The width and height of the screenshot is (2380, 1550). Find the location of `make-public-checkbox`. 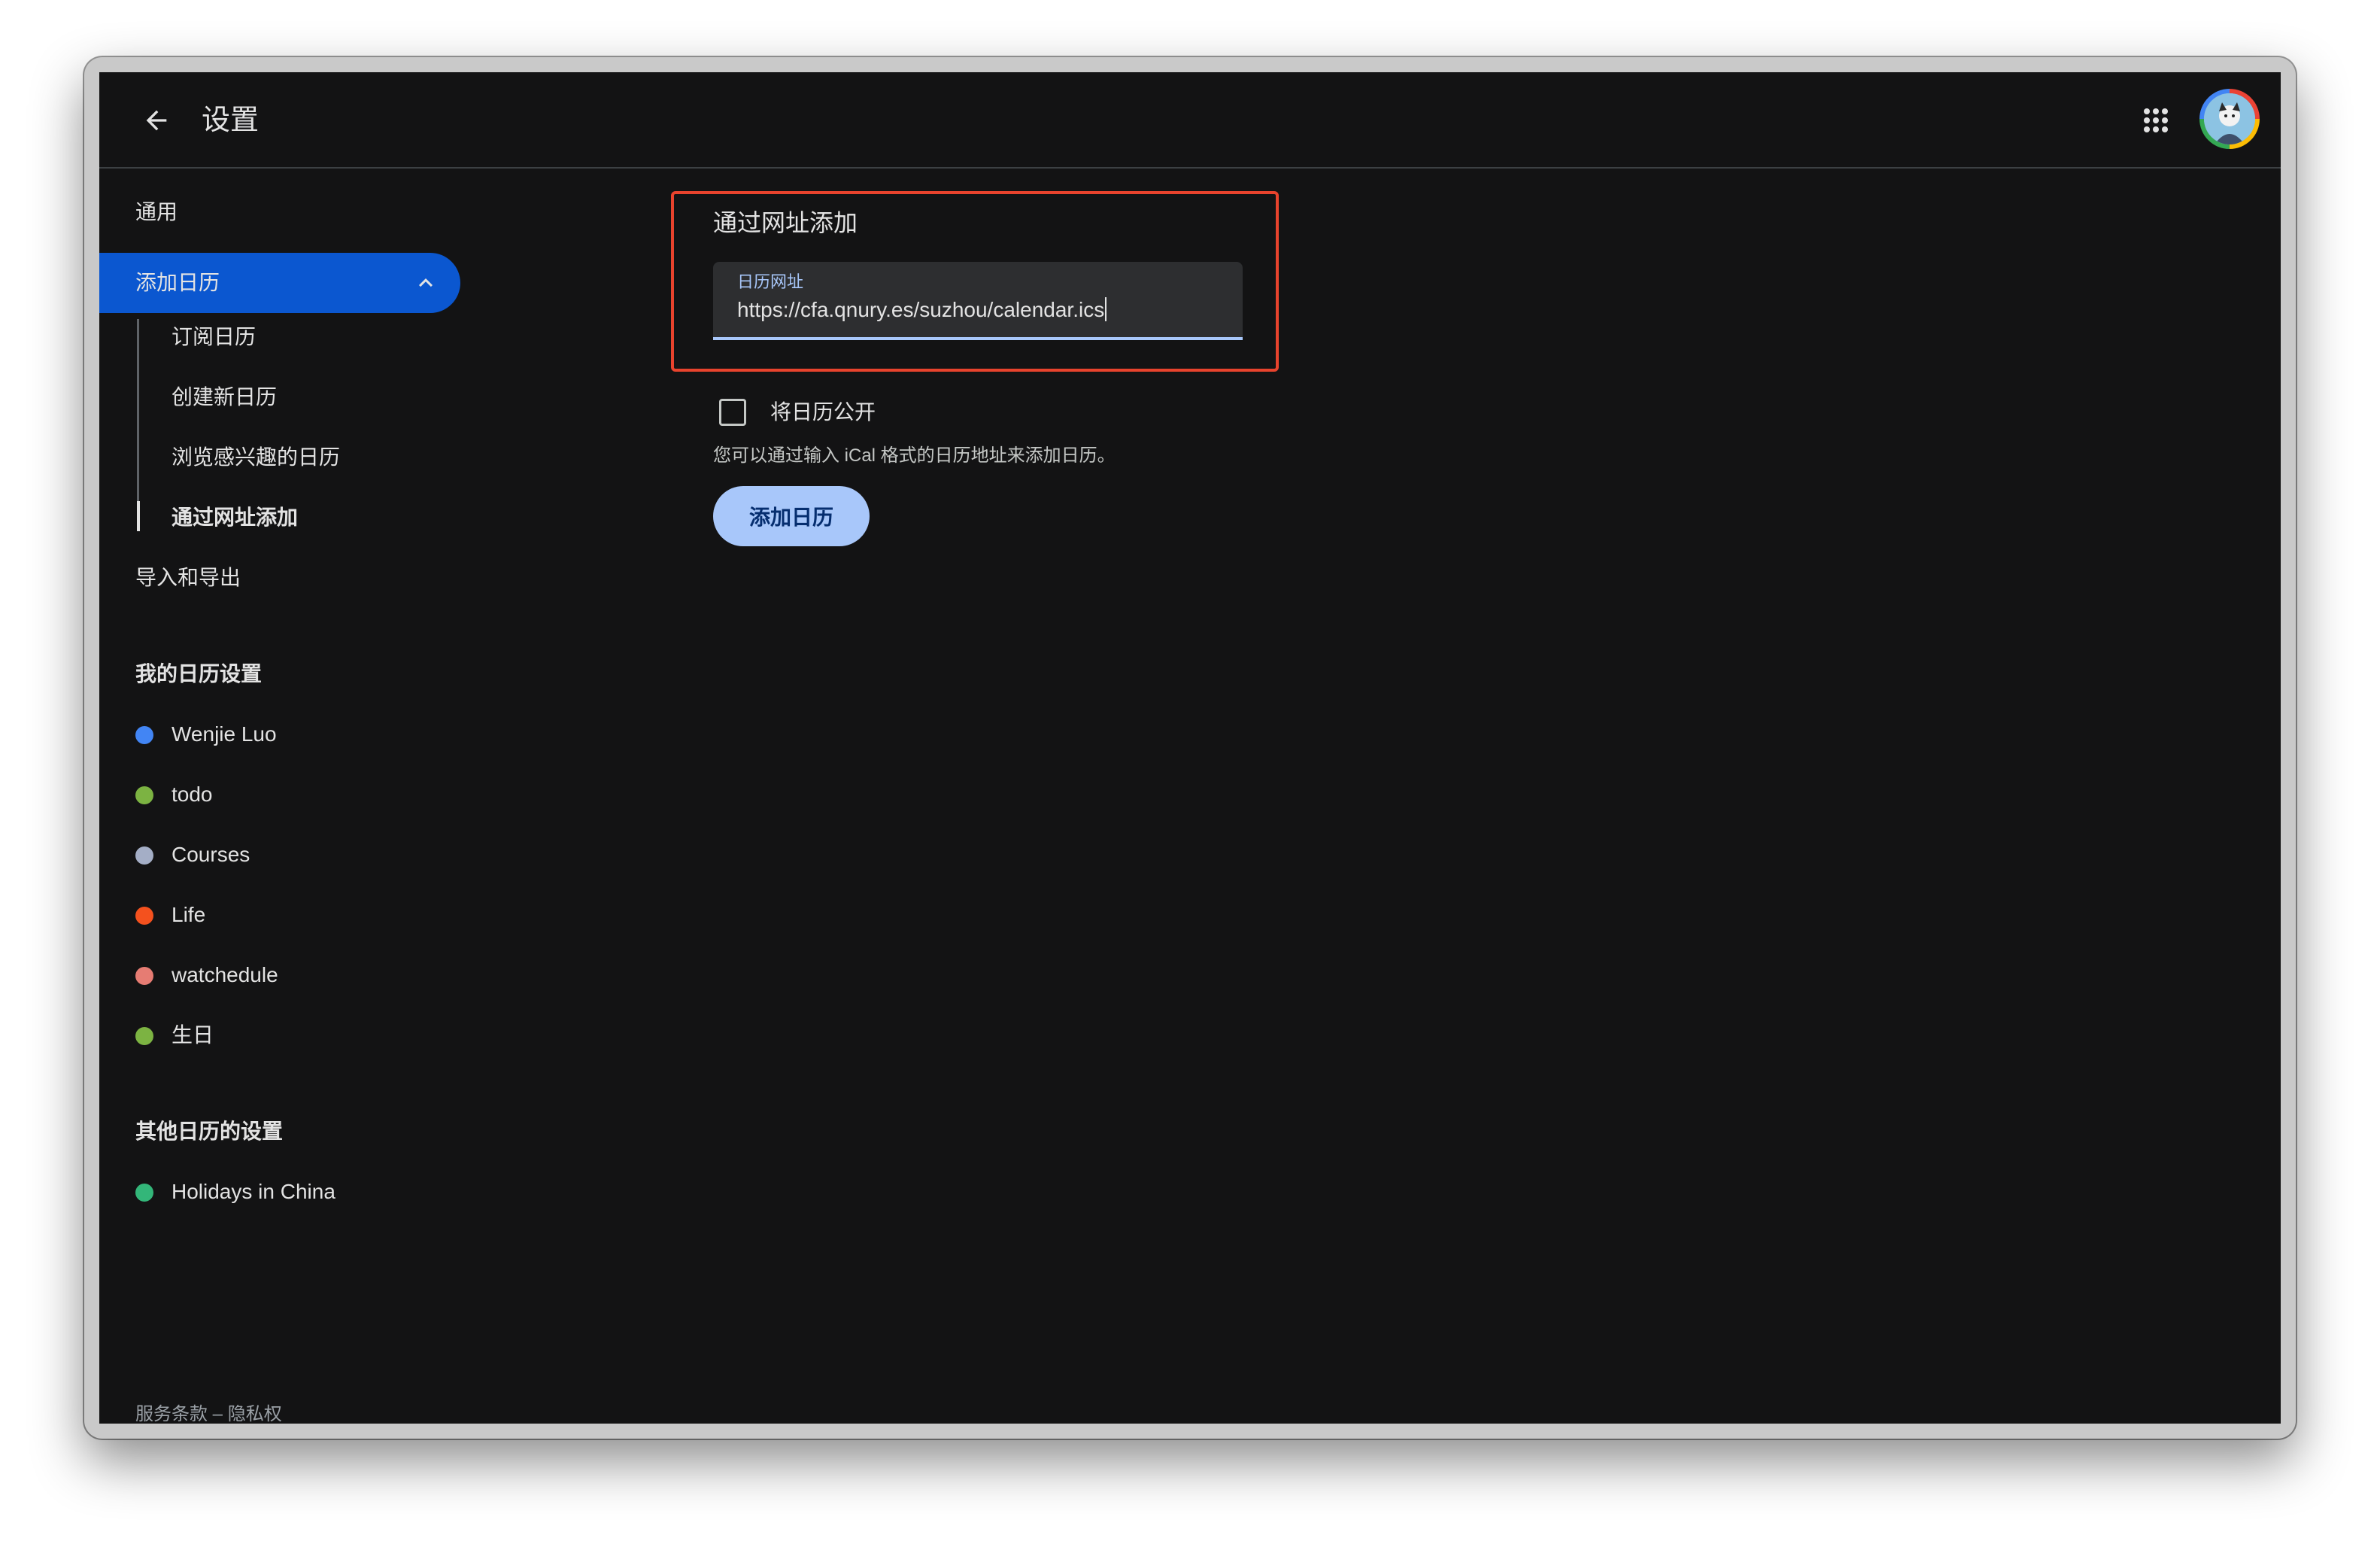

make-public-checkbox is located at coordinates (732, 412).